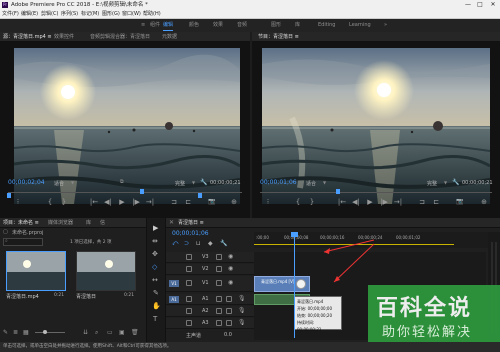 Image resolution: width=500 pixels, height=352 pixels. What do you see at coordinates (191, 223) in the screenshot?
I see `tab-sequence: 青涩落日 ≡` at bounding box center [191, 223].